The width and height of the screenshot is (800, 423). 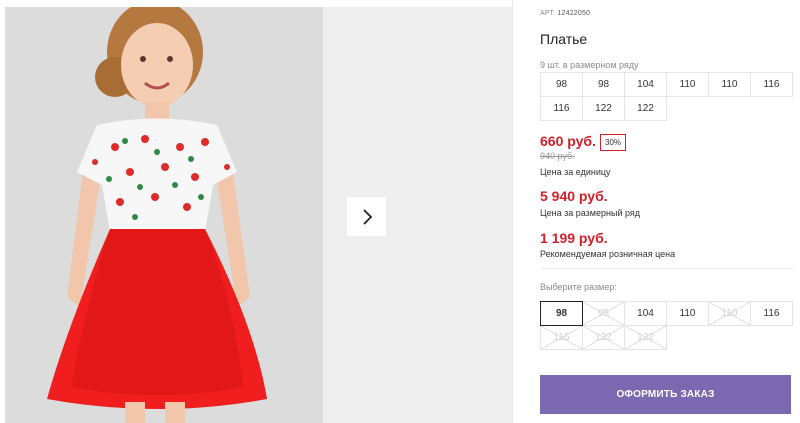 What do you see at coordinates (589, 65) in the screenshot?
I see `sizes-in-series-note: 9 шт. в размерном ряду` at bounding box center [589, 65].